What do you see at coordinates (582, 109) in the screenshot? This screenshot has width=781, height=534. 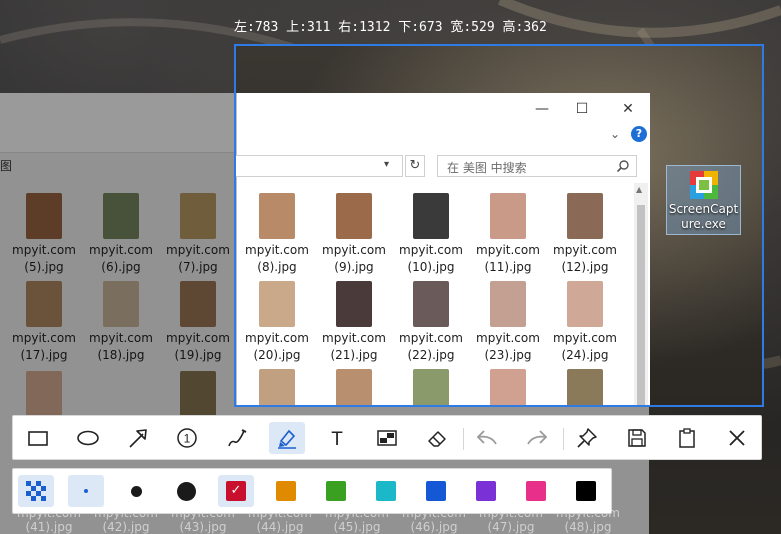 I see `maximize-button: ☐` at bounding box center [582, 109].